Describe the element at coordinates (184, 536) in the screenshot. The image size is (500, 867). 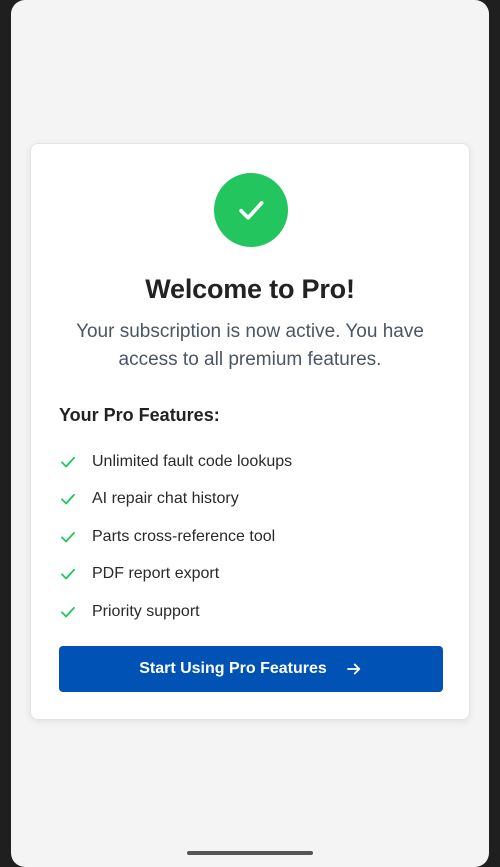
I see `feature-label: Parts cross-reference tool` at that location.